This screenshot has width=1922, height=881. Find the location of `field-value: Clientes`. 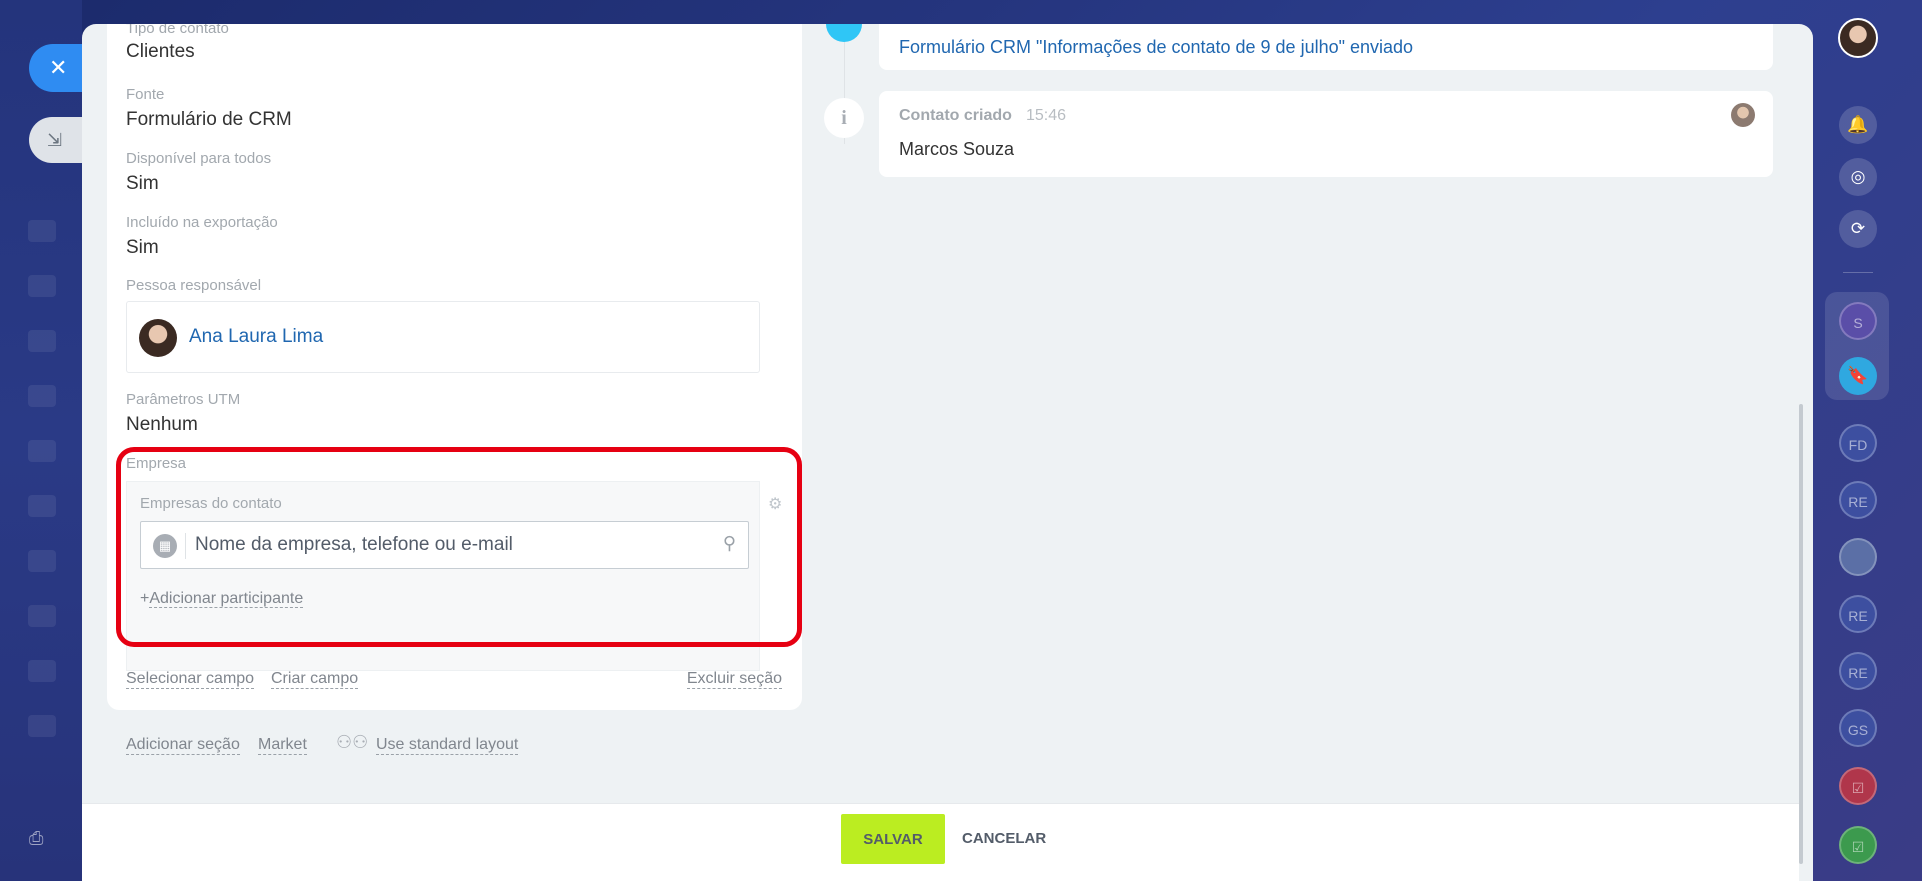

field-value: Clientes is located at coordinates (177, 52).